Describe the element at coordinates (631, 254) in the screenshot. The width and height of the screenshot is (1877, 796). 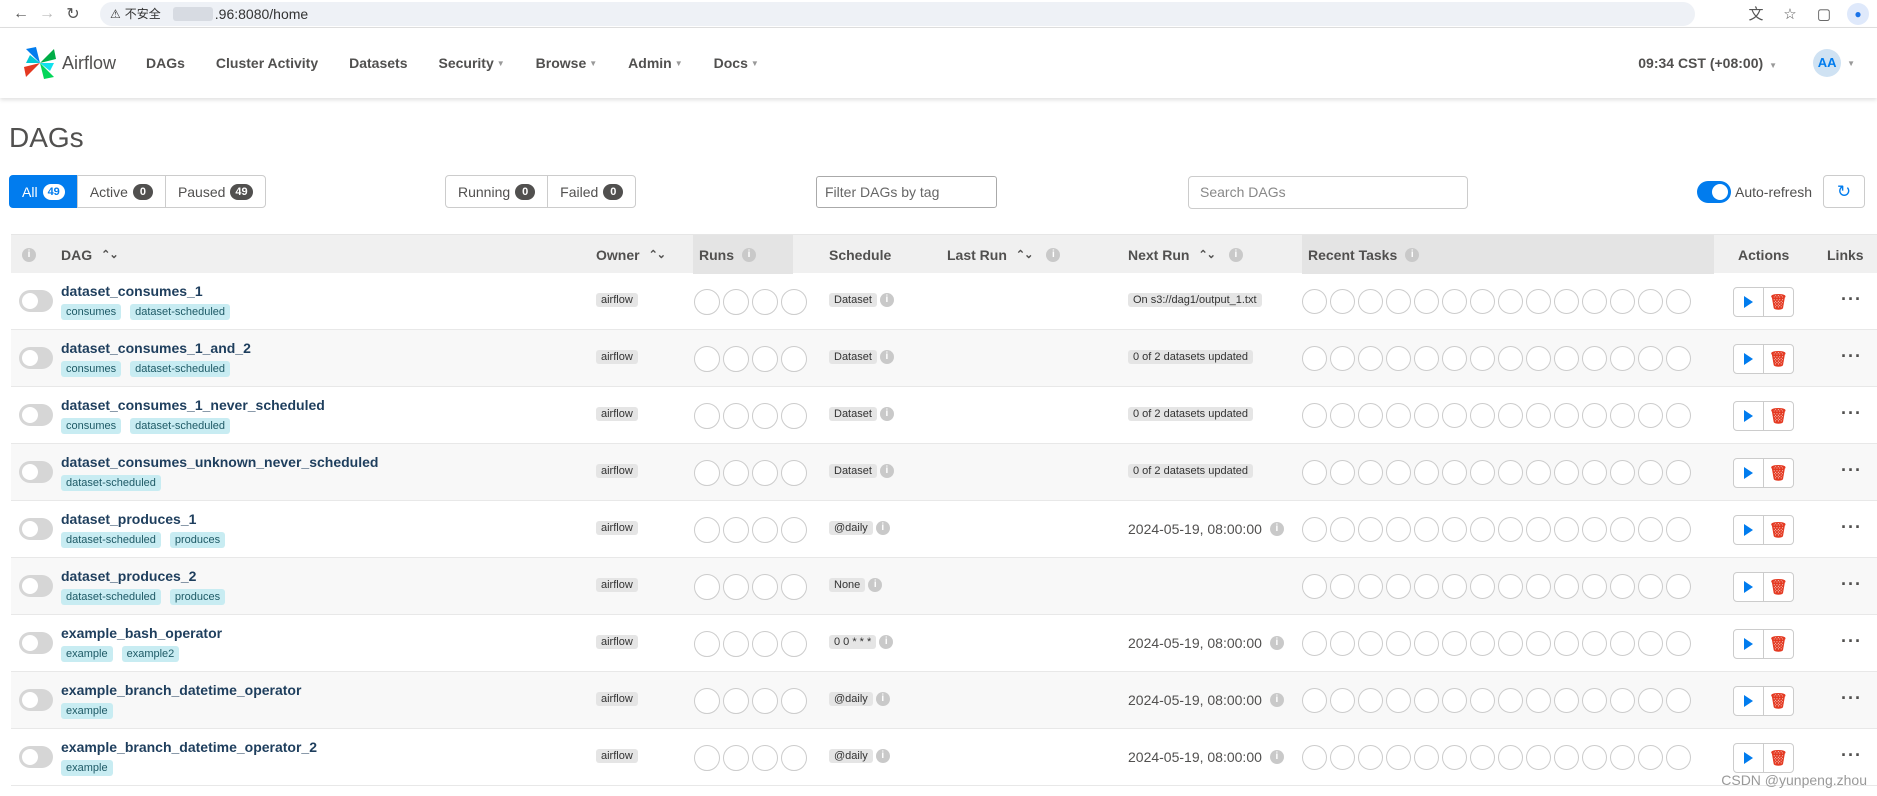
I see `col-owner: Owner ⌃⌄` at that location.